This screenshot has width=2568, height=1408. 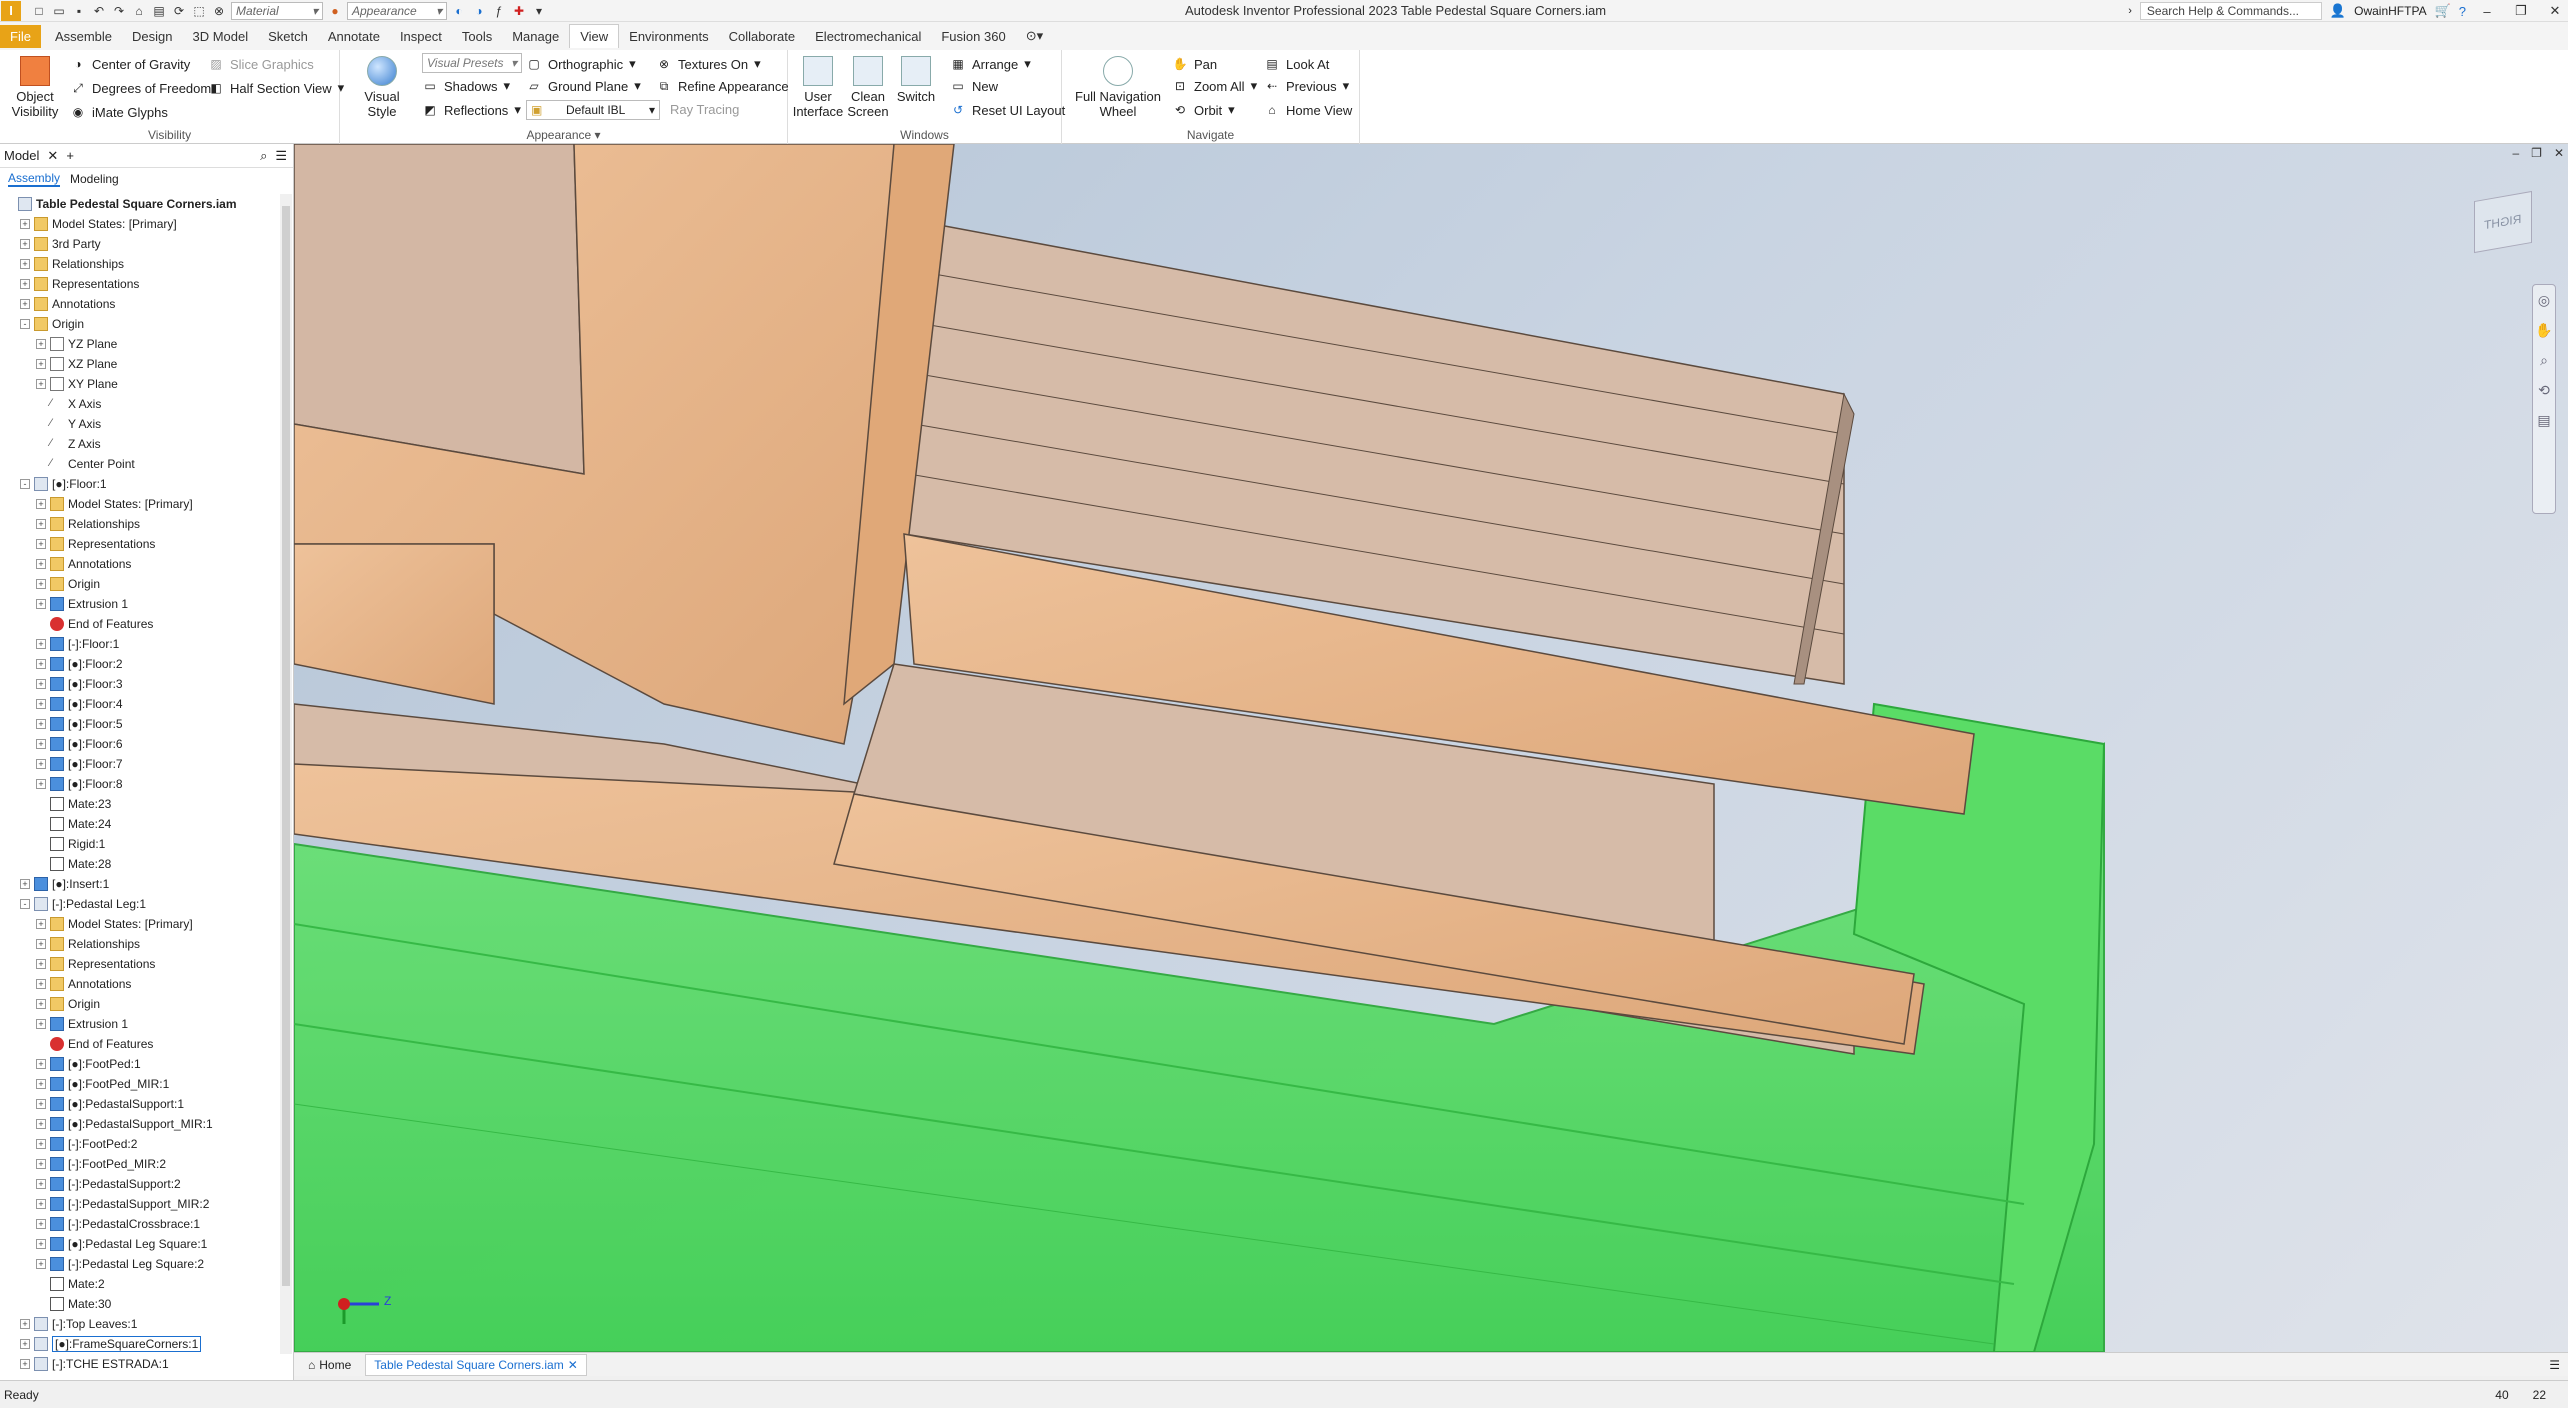 What do you see at coordinates (2544, 300) in the screenshot?
I see `steering-wheel-icon: ◎` at bounding box center [2544, 300].